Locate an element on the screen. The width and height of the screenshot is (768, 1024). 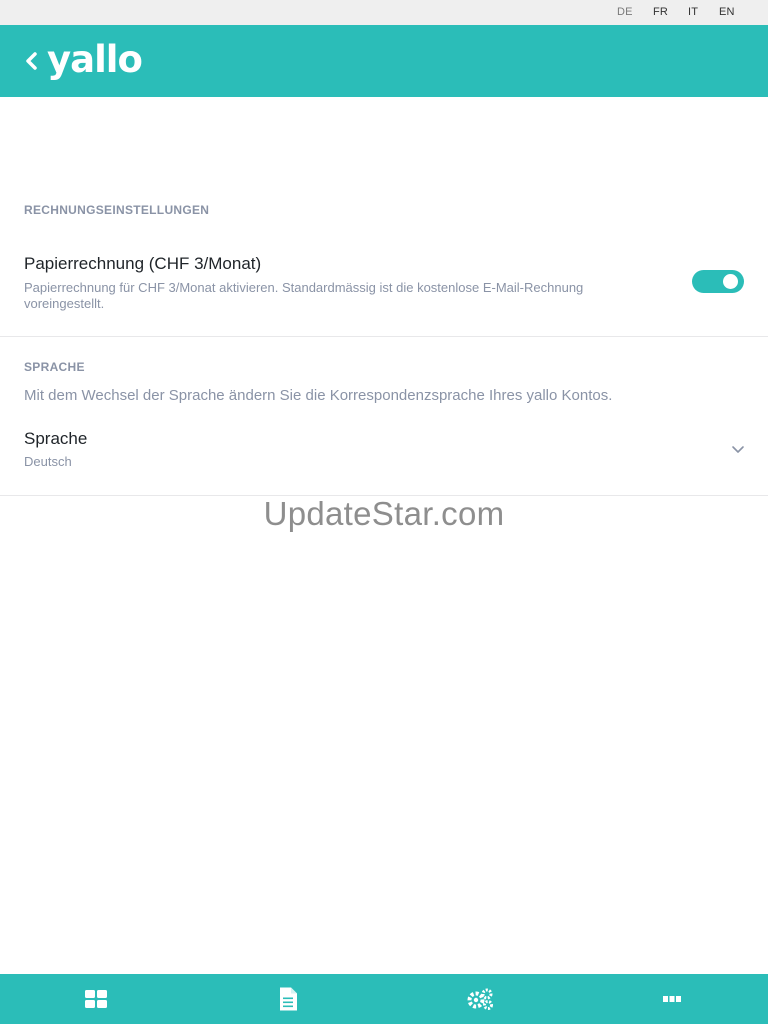
language-select-value: Deutsch is located at coordinates (48, 461).